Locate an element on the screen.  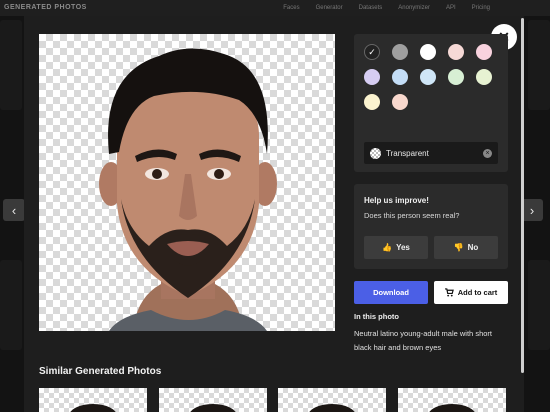
nav-link-api: API is located at coordinates (451, 8).